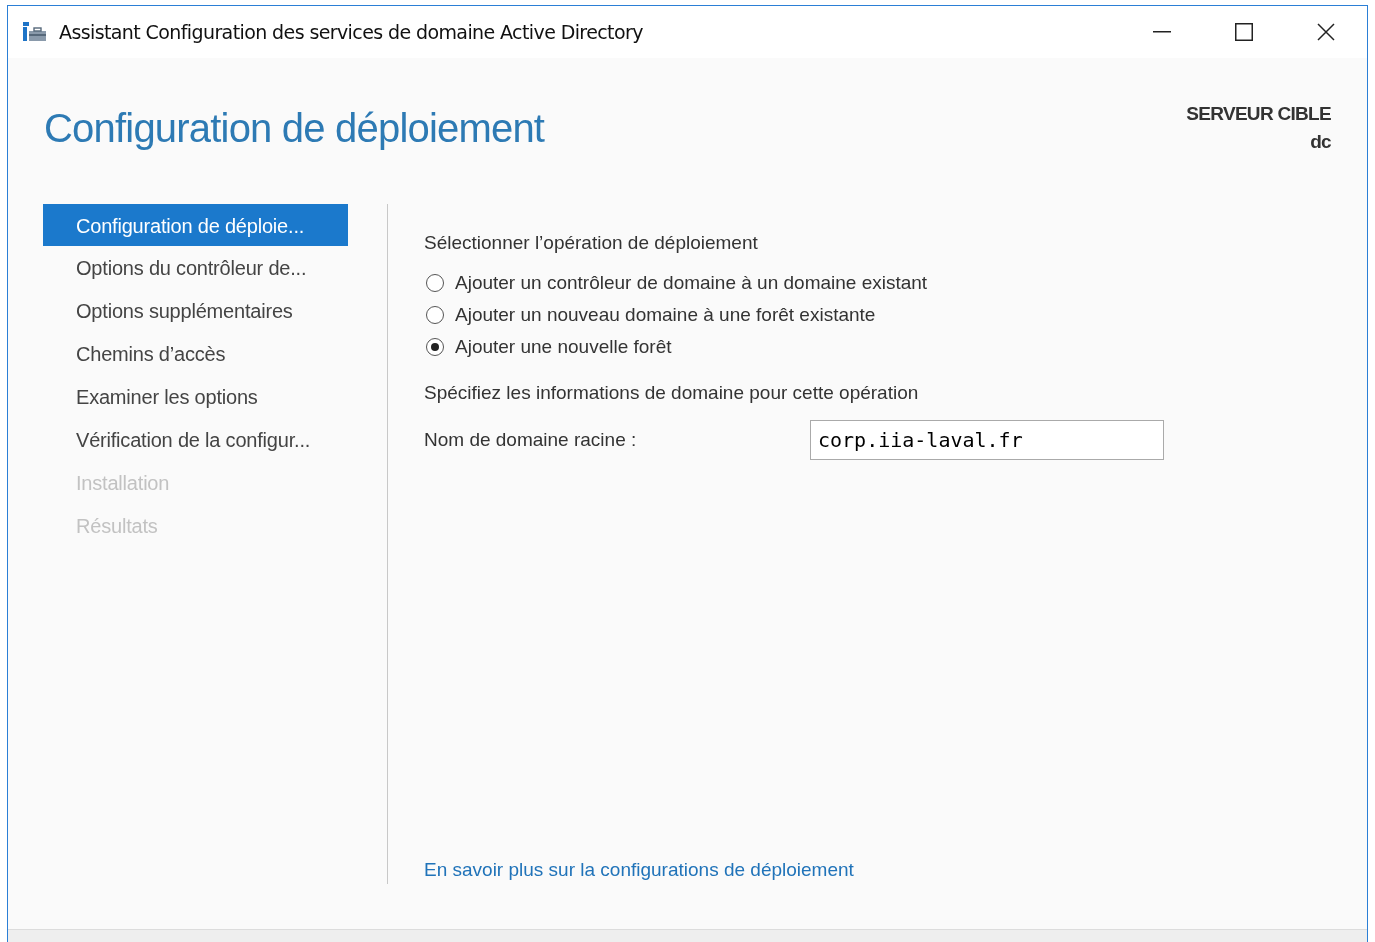 This screenshot has width=1375, height=942. I want to click on server-wizard-icon, so click(35, 32).